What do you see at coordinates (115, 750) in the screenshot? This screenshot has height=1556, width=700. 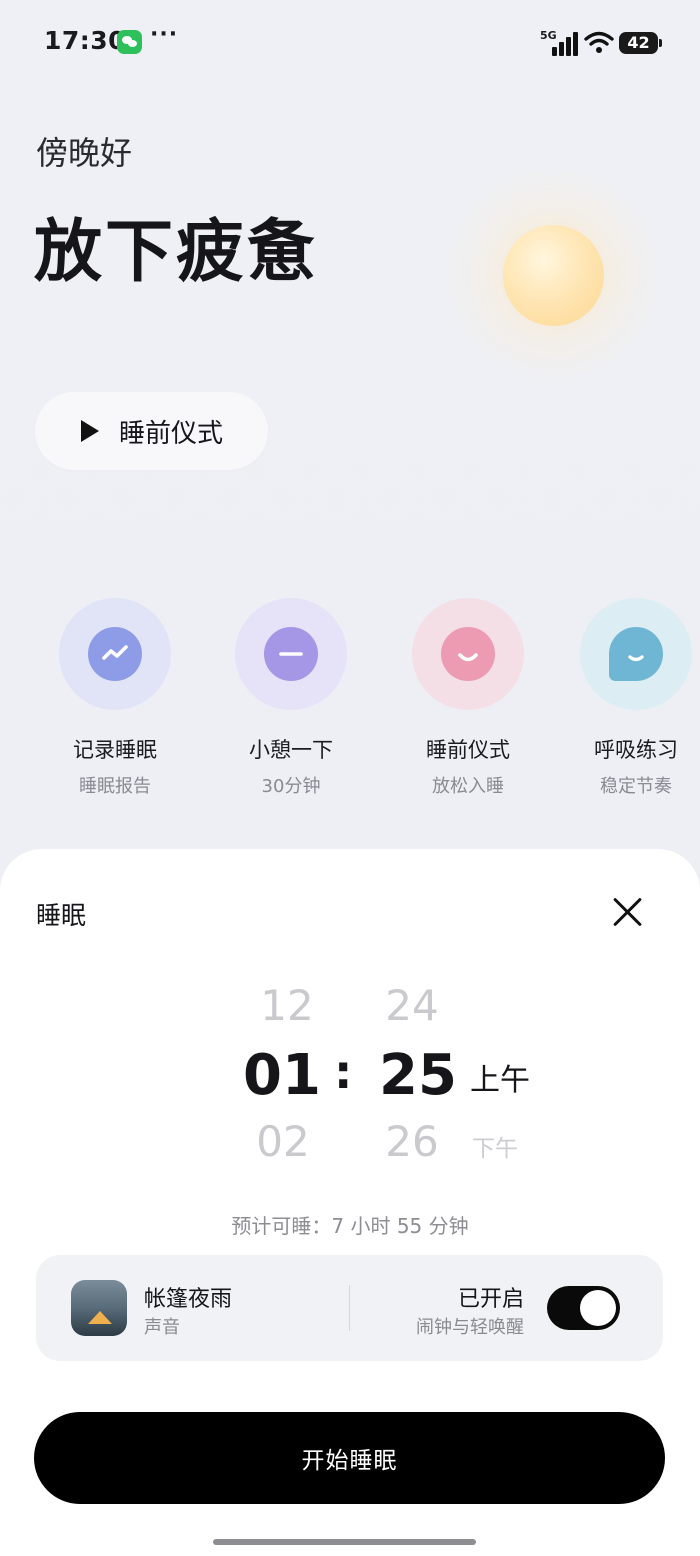 I see `quick-action-title: 记录睡眠` at bounding box center [115, 750].